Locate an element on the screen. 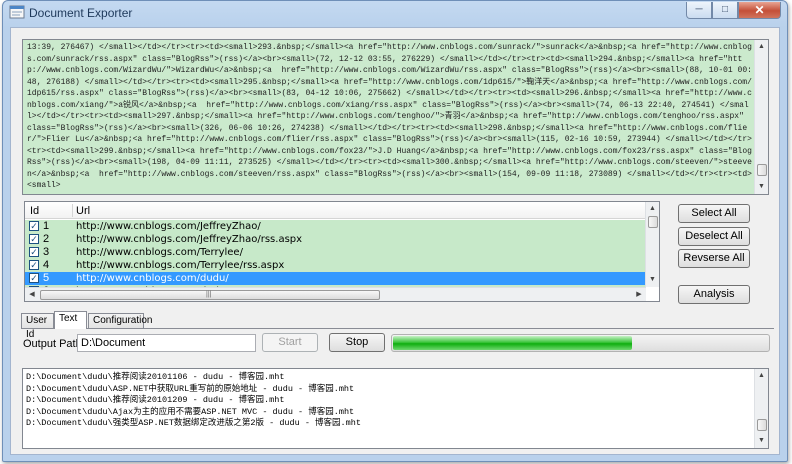 Image resolution: width=792 pixels, height=464 pixels. html-vertical-scrollbar: ▲ ▼ is located at coordinates (761, 117).